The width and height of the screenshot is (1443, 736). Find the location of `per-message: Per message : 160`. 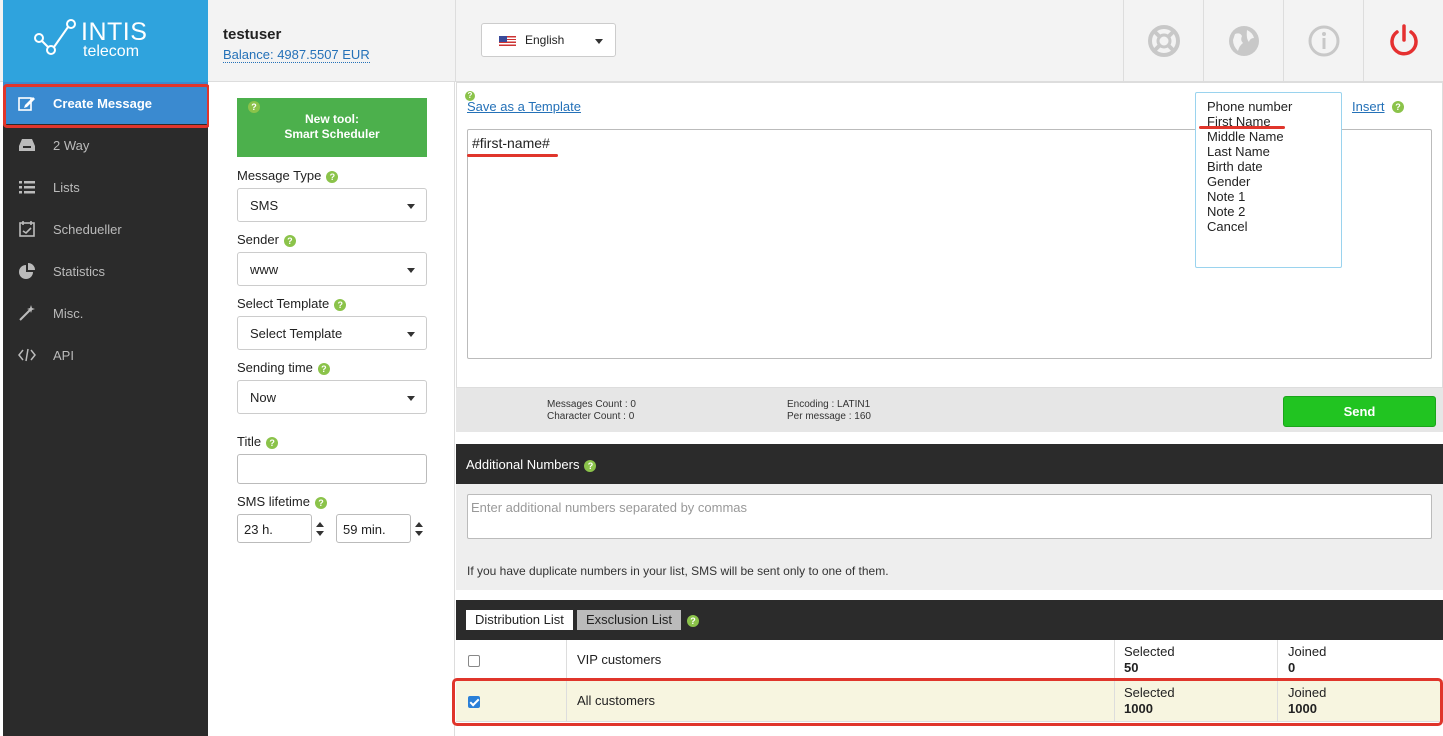

per-message: Per message : 160 is located at coordinates (829, 416).